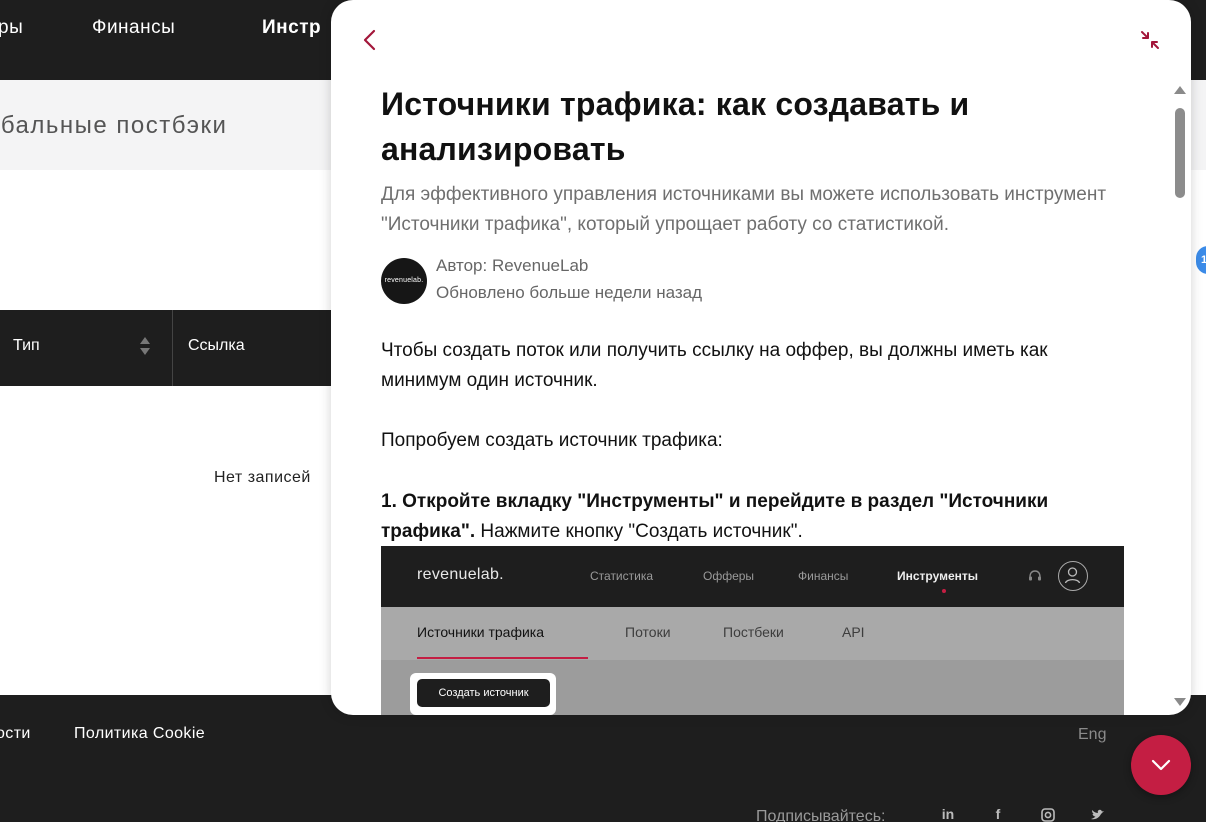 The width and height of the screenshot is (1206, 822). What do you see at coordinates (552, 440) in the screenshot?
I see `article-paragraph: Попробуем создать источник трафика:` at bounding box center [552, 440].